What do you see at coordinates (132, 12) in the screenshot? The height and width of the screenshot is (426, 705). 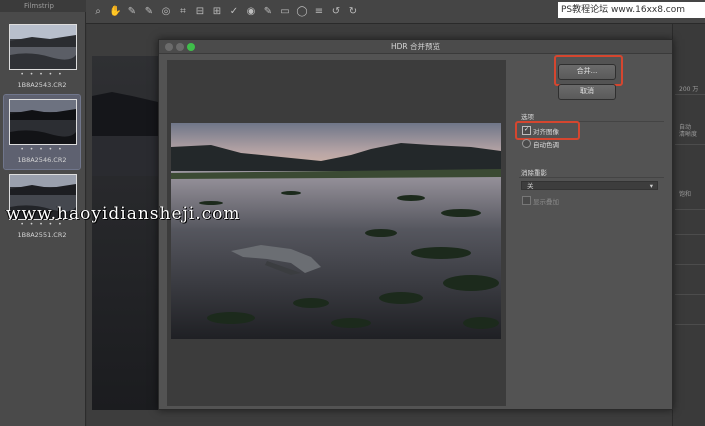 I see `white-balance-icon: ✎` at bounding box center [132, 12].